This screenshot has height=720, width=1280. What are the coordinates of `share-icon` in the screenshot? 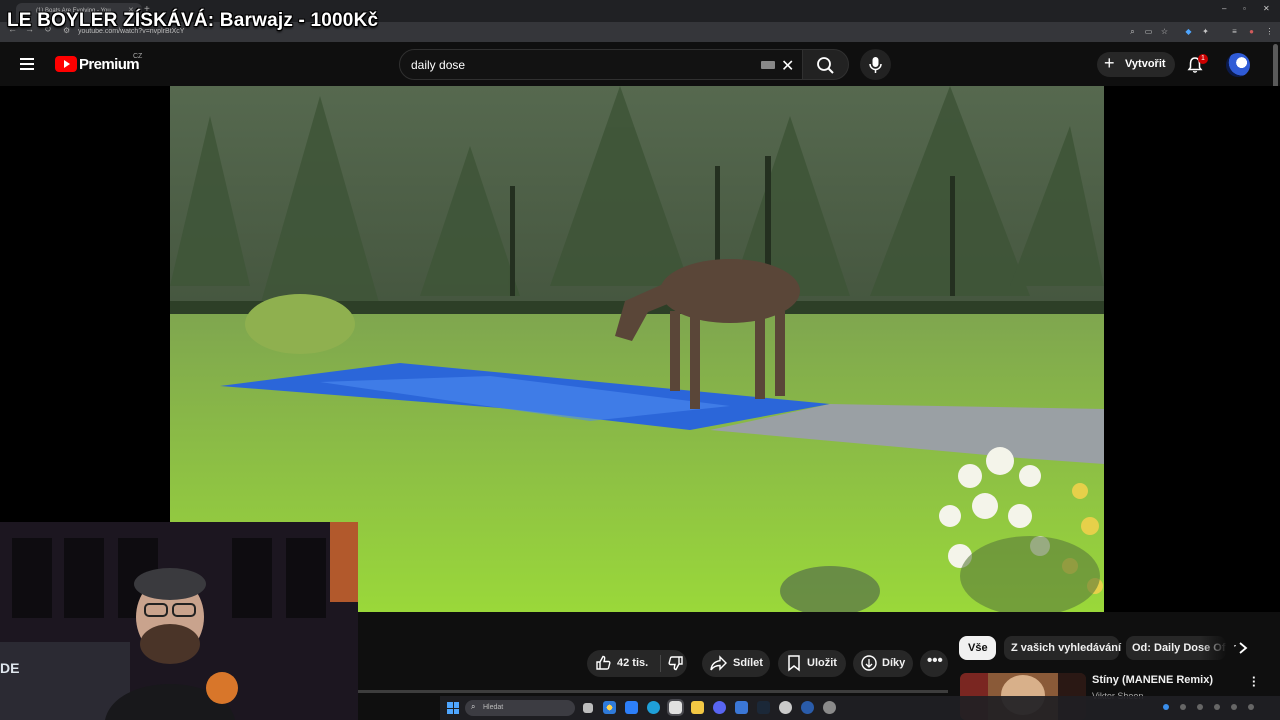 It's located at (718, 663).